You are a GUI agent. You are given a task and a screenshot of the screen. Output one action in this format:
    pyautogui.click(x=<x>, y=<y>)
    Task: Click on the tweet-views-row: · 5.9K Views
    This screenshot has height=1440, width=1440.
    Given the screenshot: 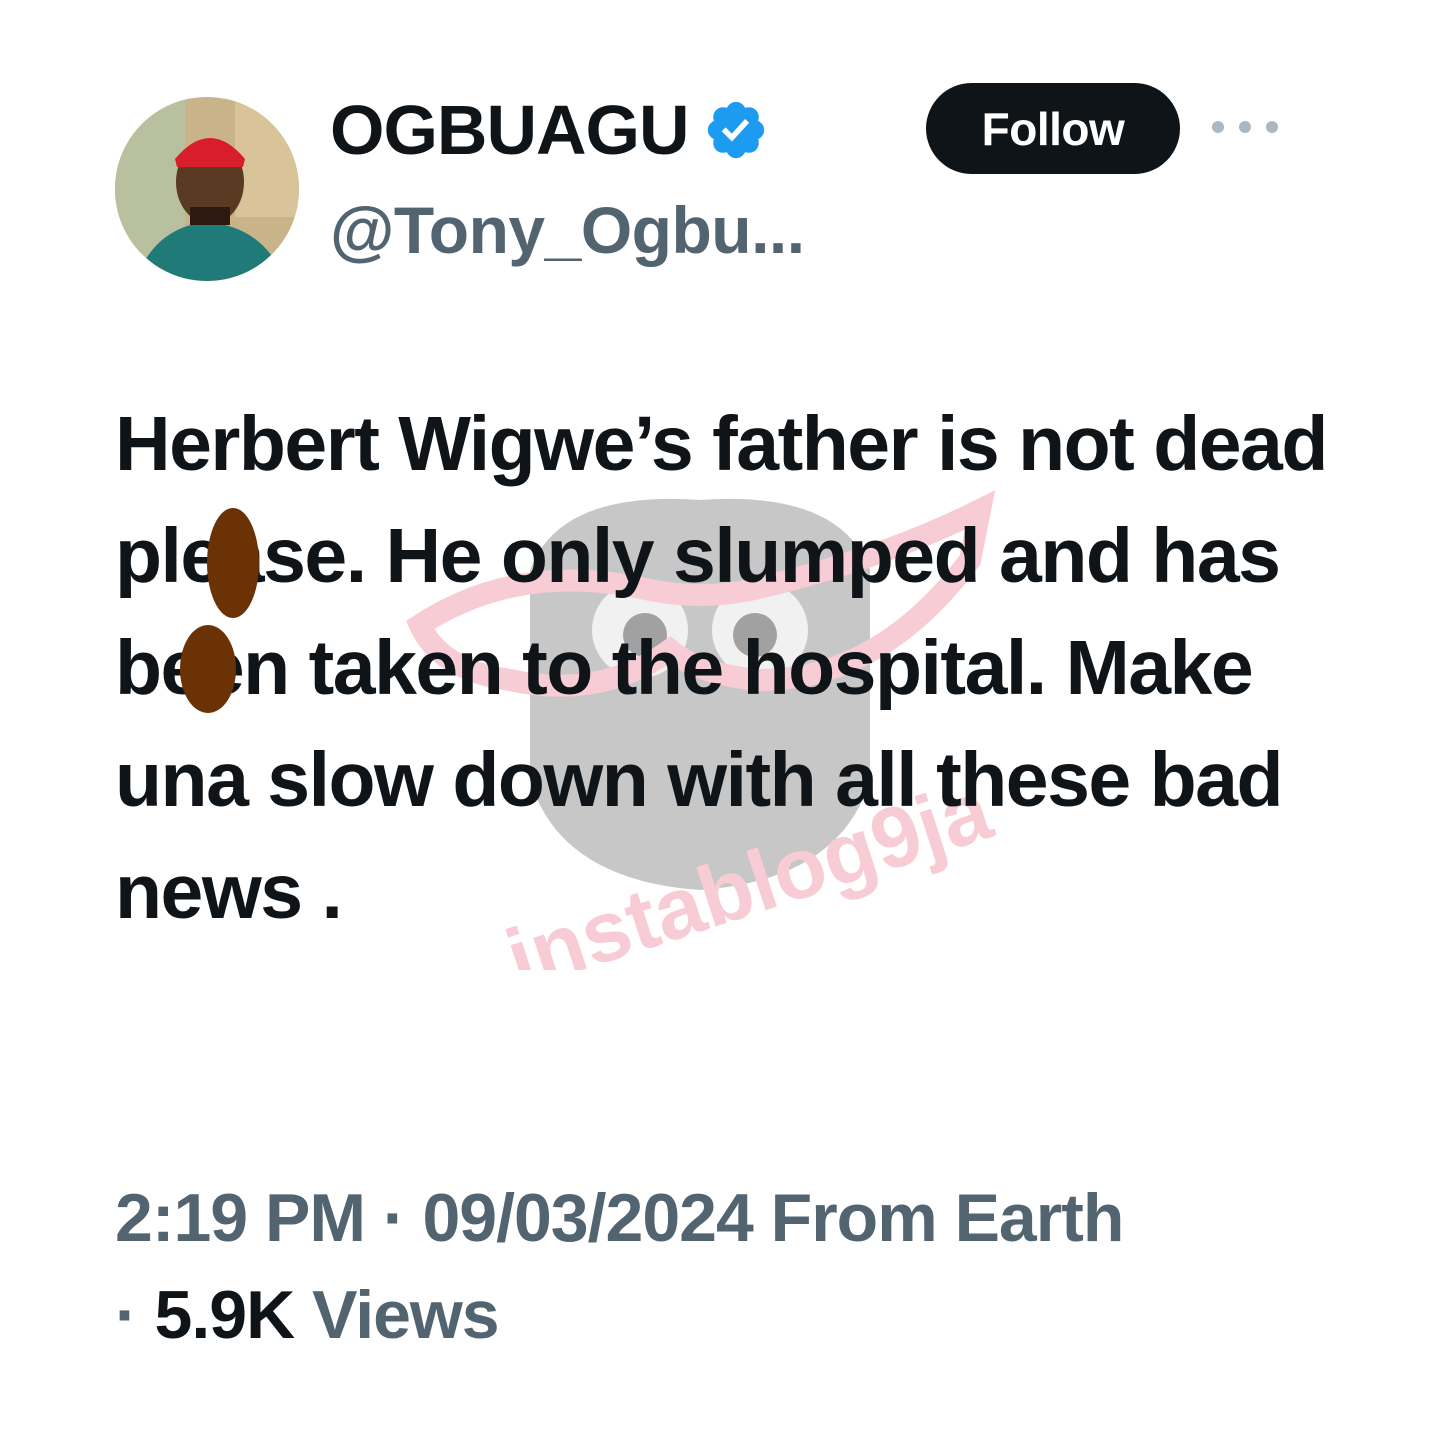 What is the action you would take?
    pyautogui.click(x=307, y=1315)
    